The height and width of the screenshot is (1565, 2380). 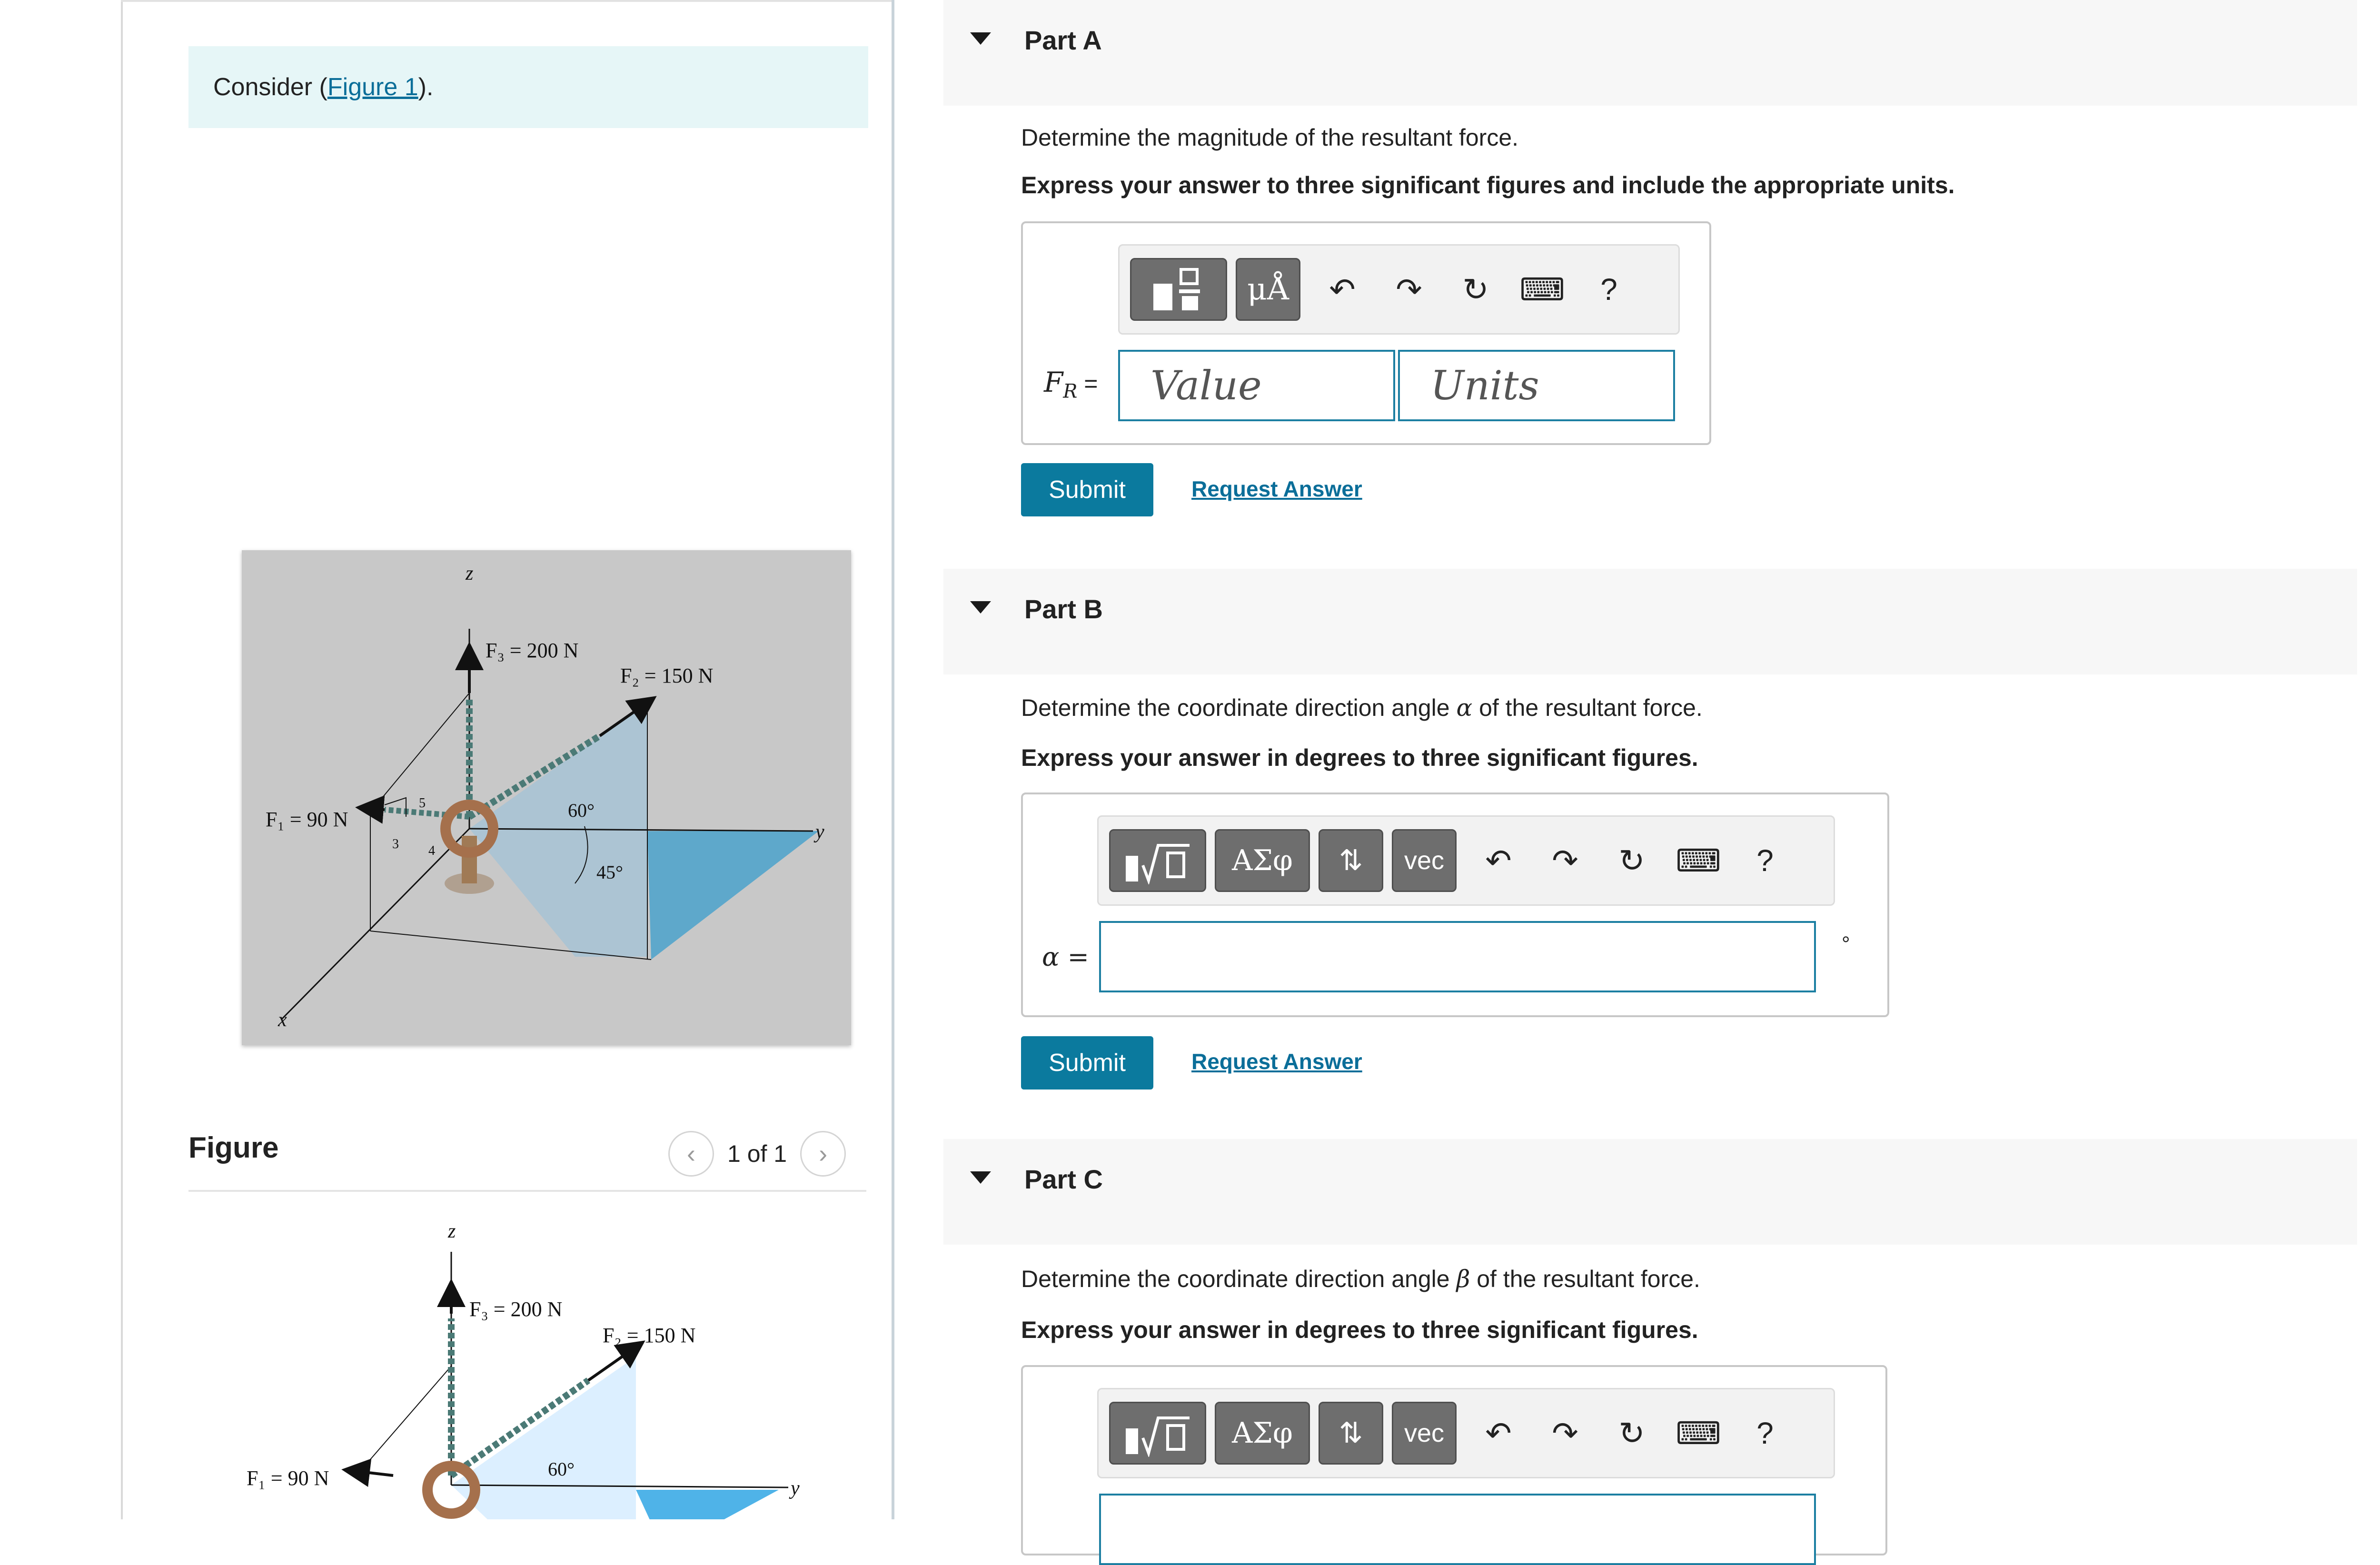 I want to click on figure-rule, so click(x=527, y=1191).